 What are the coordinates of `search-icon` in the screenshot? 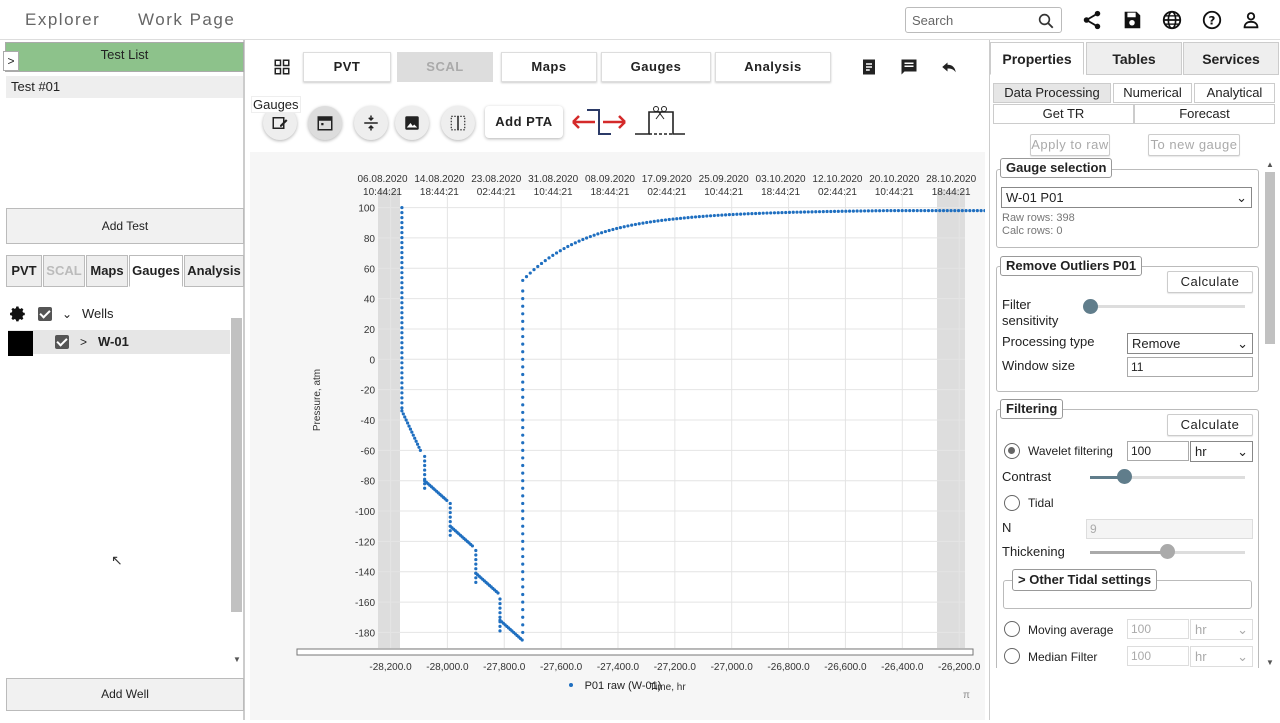 It's located at (1046, 21).